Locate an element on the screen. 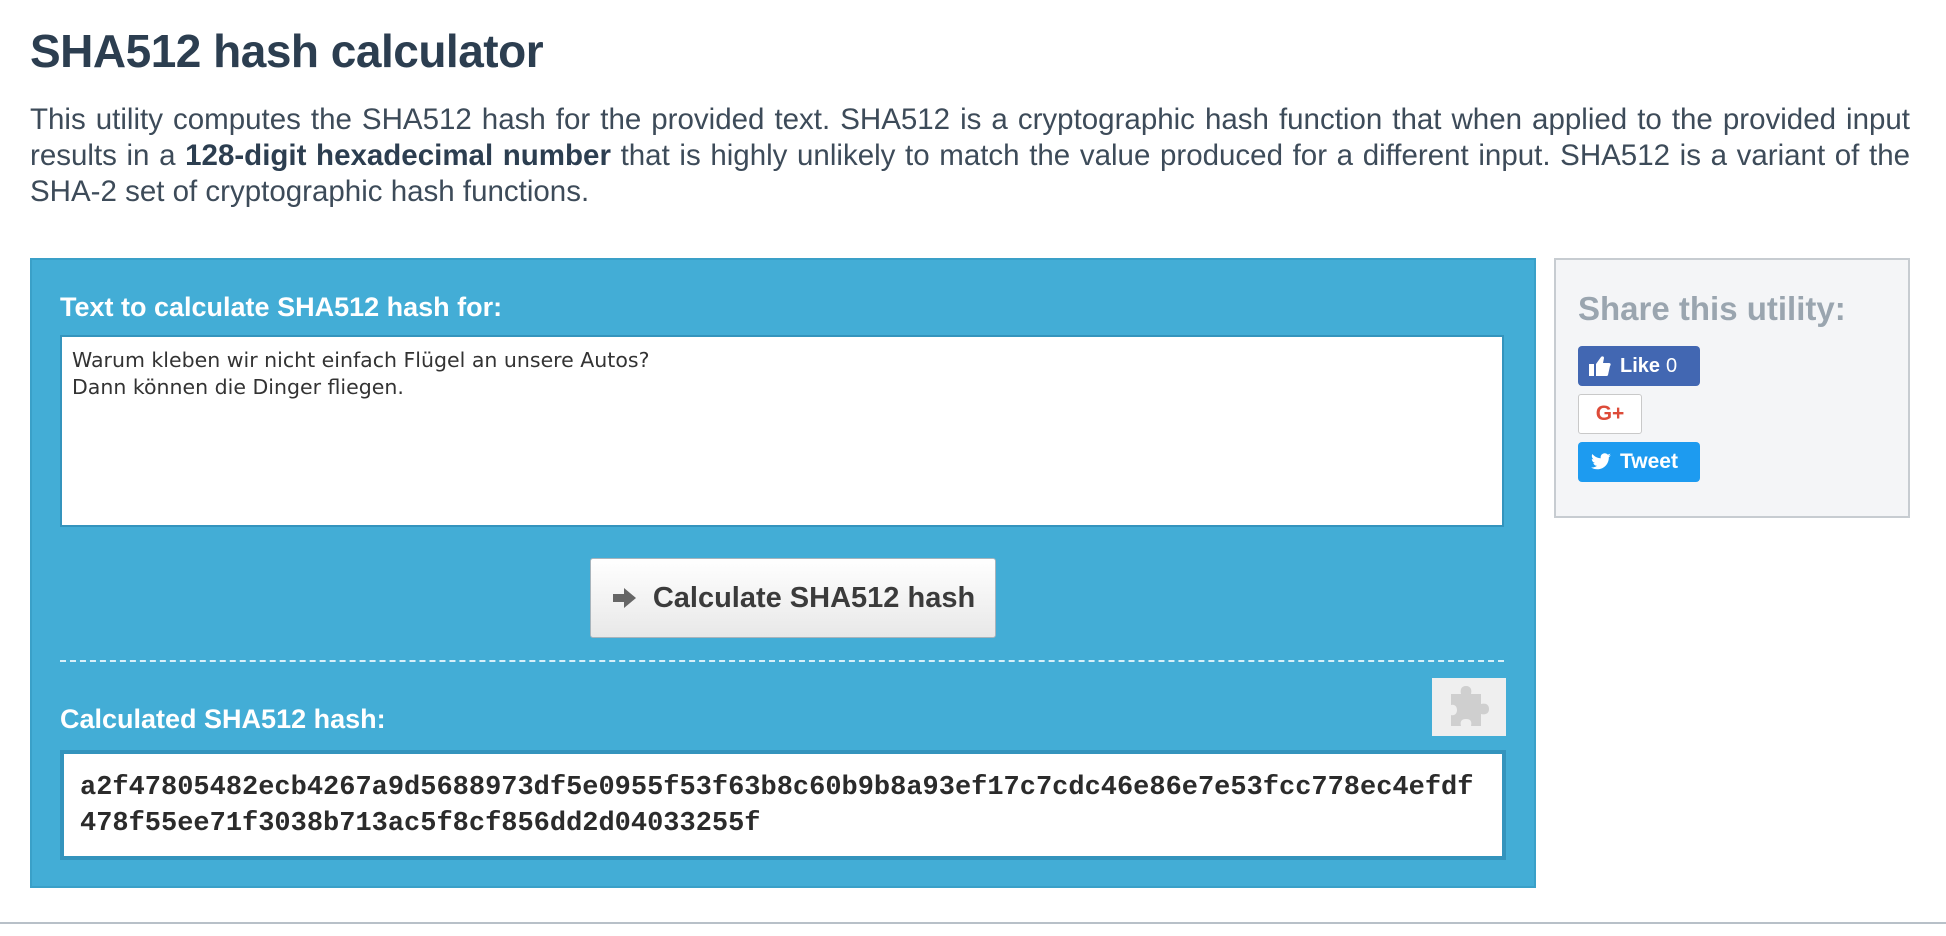 This screenshot has height=936, width=1946. page-title: SHA512 hash calculator is located at coordinates (287, 51).